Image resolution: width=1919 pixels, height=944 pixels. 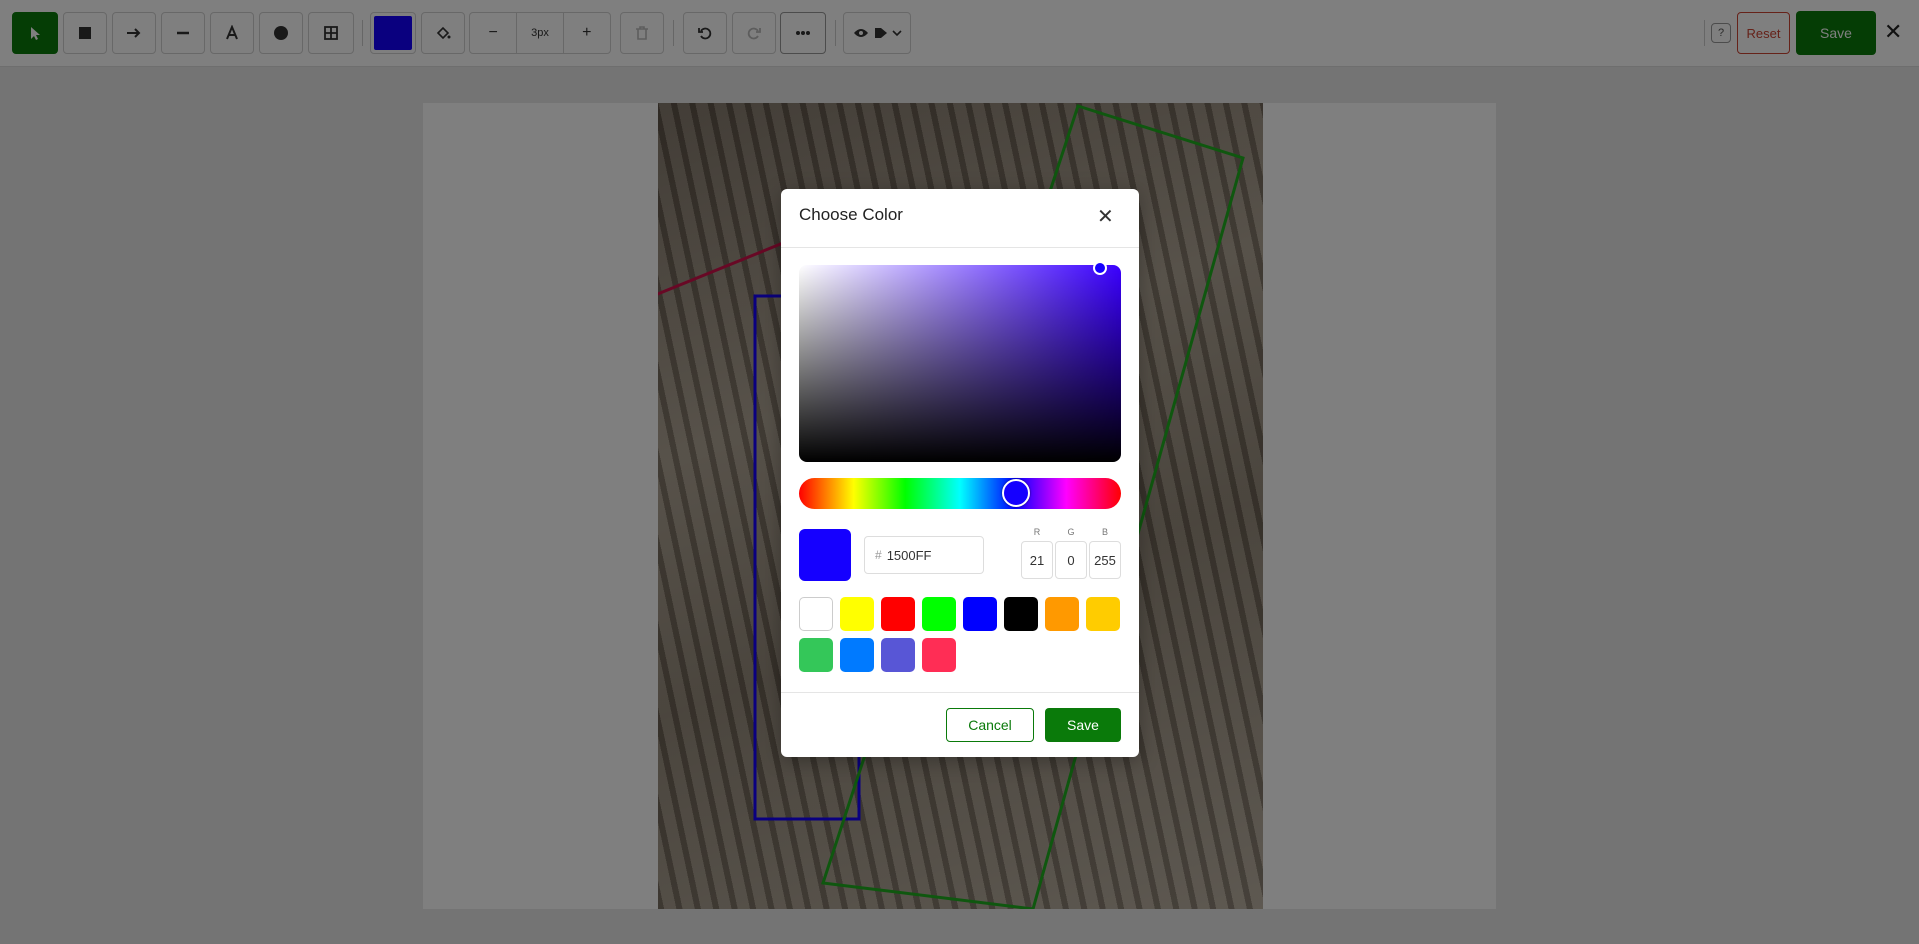 I want to click on hex-prefix: #, so click(x=878, y=555).